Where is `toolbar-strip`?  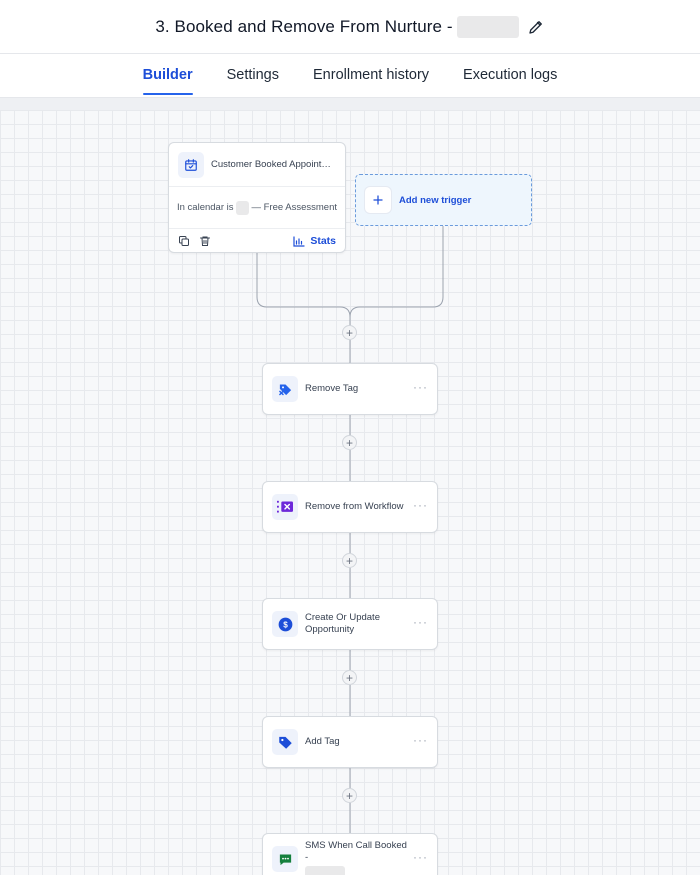 toolbar-strip is located at coordinates (350, 104).